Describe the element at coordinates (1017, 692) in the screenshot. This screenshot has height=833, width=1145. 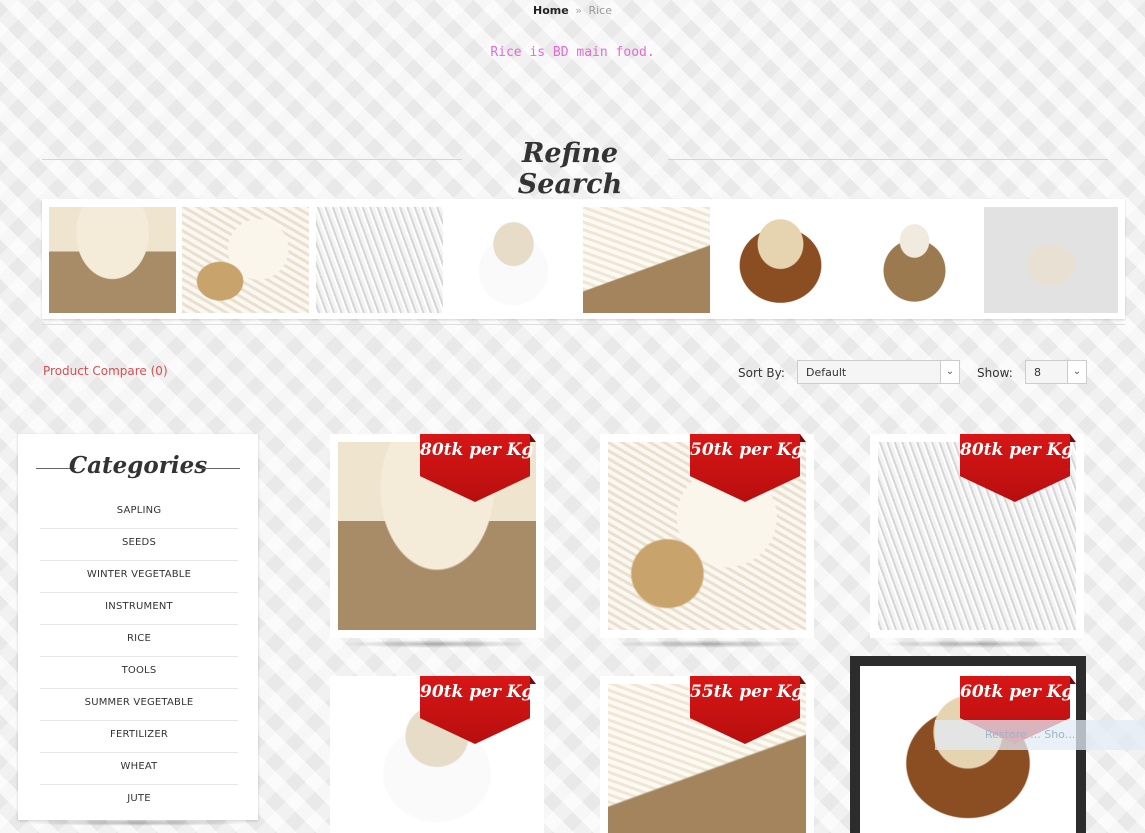
I see `price-label: 60tk per Kg` at that location.